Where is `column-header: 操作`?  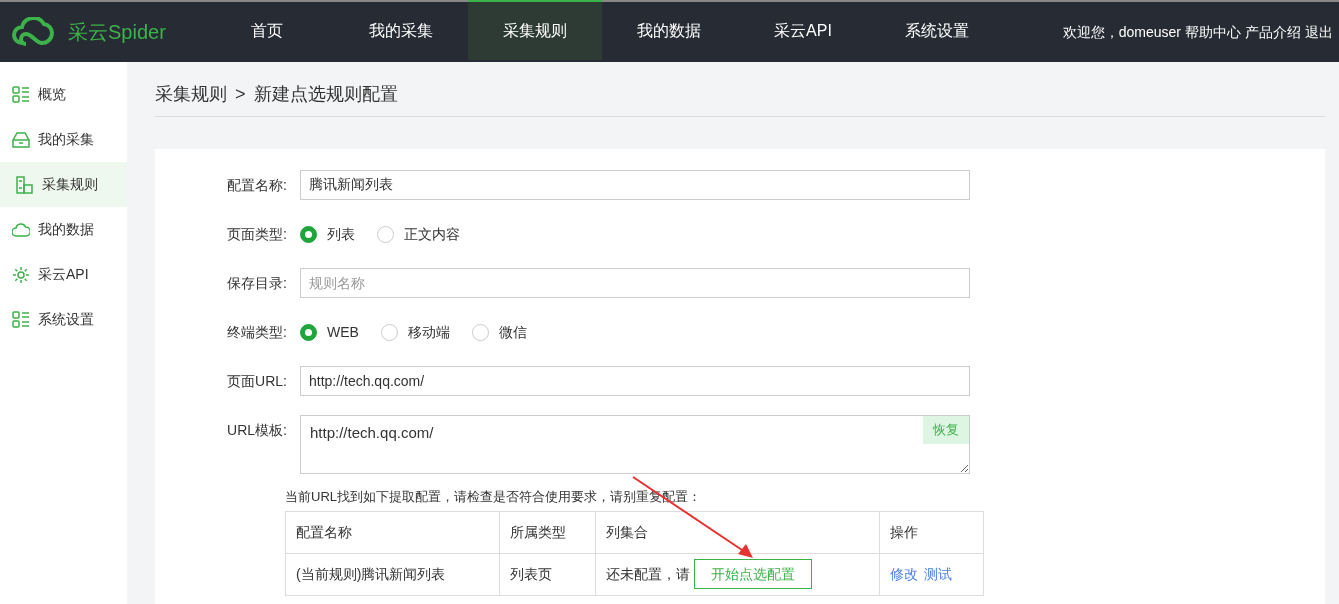 column-header: 操作 is located at coordinates (931, 532).